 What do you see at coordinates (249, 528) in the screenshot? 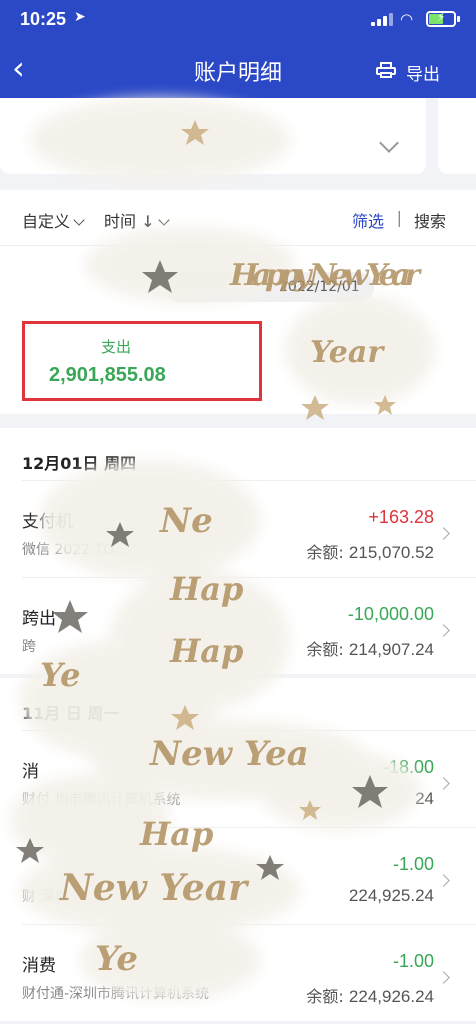
I see `transaction-row: 支付机 微信 2022 TO... +163.28 余额: 215,070.52` at bounding box center [249, 528].